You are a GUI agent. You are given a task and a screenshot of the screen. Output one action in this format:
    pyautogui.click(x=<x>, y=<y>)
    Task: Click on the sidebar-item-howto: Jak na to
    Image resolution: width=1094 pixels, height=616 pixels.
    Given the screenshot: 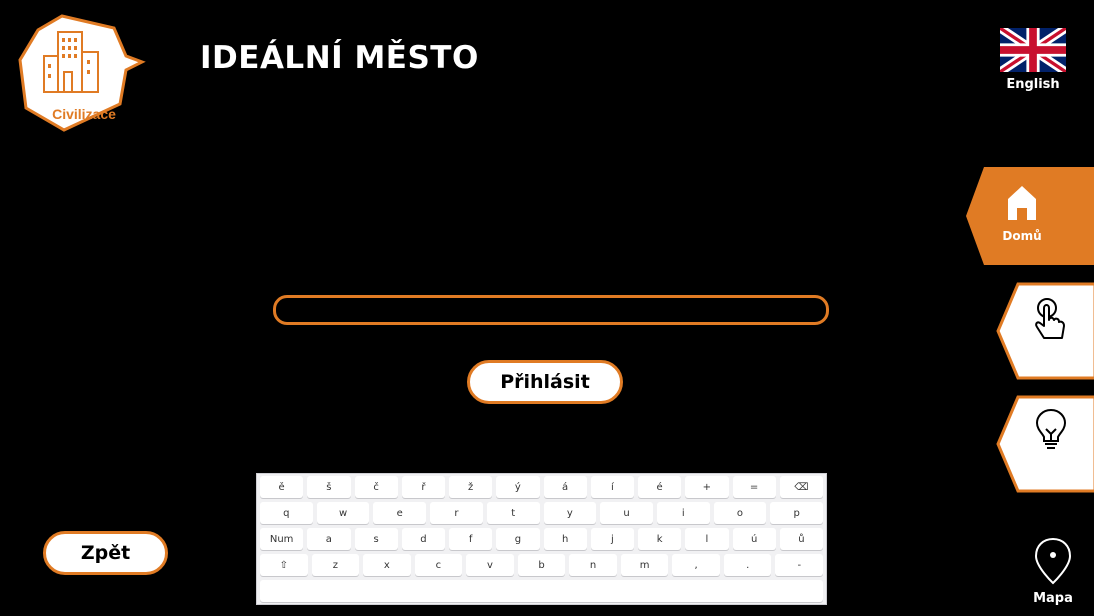 What is the action you would take?
    pyautogui.click(x=1045, y=331)
    